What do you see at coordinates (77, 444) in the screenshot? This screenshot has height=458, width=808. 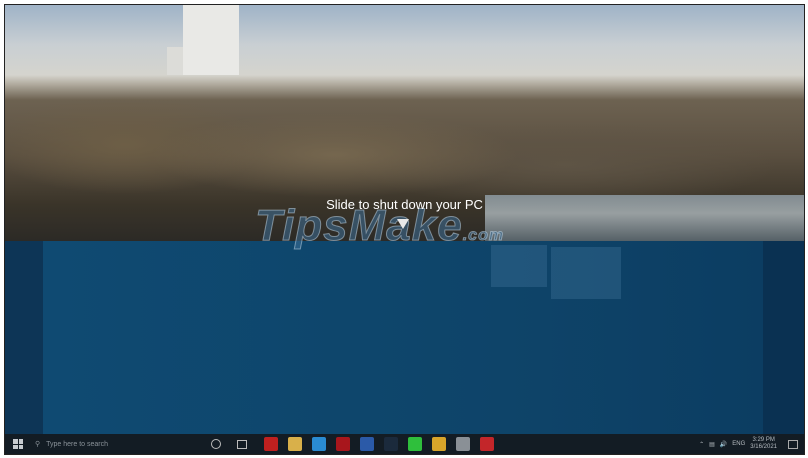 I see `search-placeholder: Type here to search` at bounding box center [77, 444].